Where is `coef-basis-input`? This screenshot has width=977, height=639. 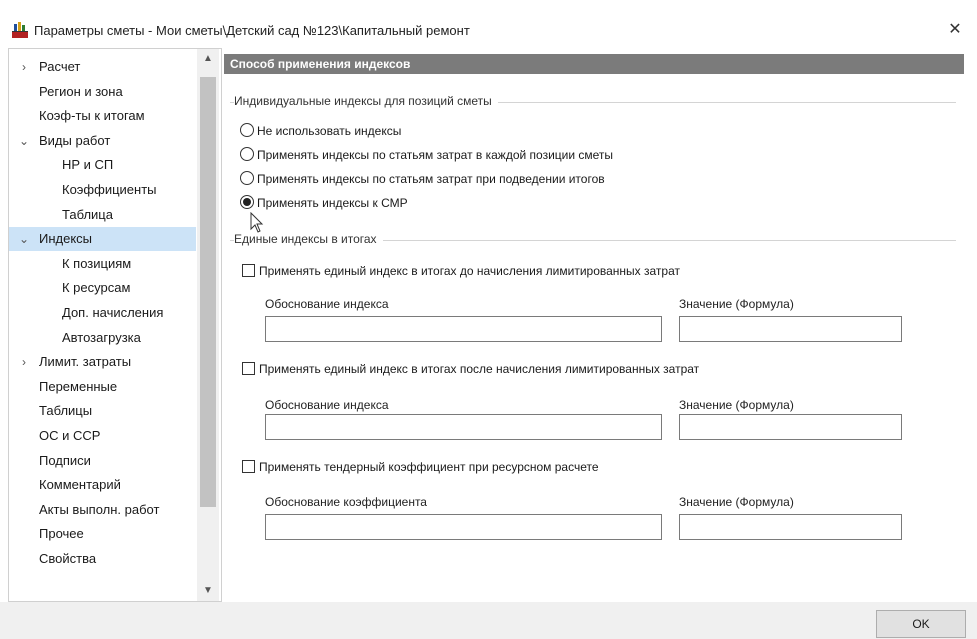 coef-basis-input is located at coordinates (463, 527).